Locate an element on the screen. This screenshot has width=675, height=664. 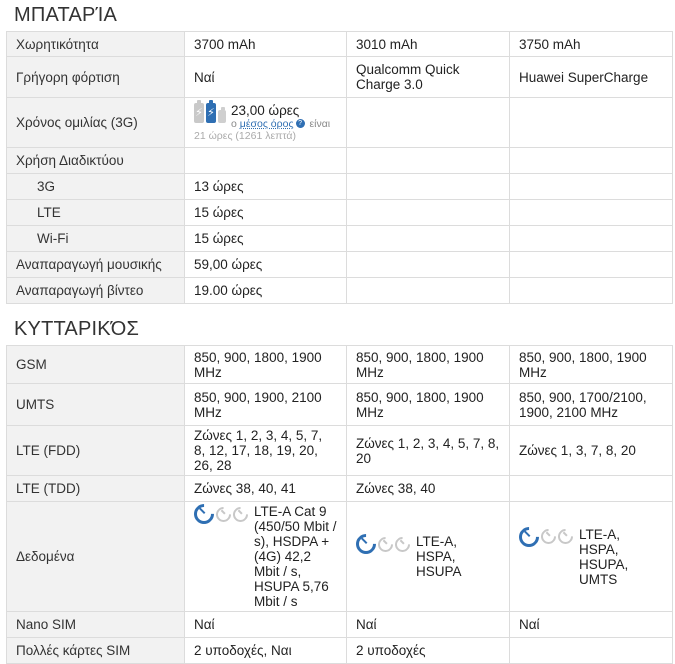
cell-value: 850, 900, 1900, 2100 MHz is located at coordinates (265, 404).